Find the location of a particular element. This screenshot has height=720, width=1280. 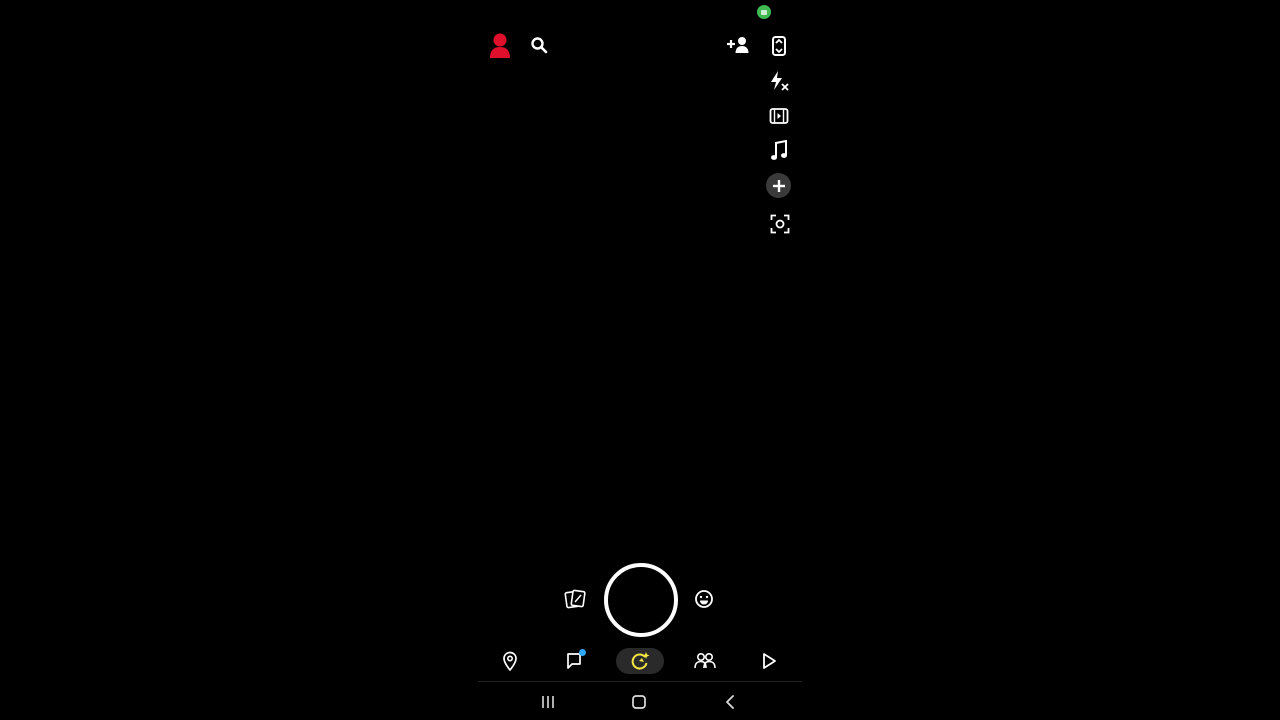

memories-button is located at coordinates (575, 599).